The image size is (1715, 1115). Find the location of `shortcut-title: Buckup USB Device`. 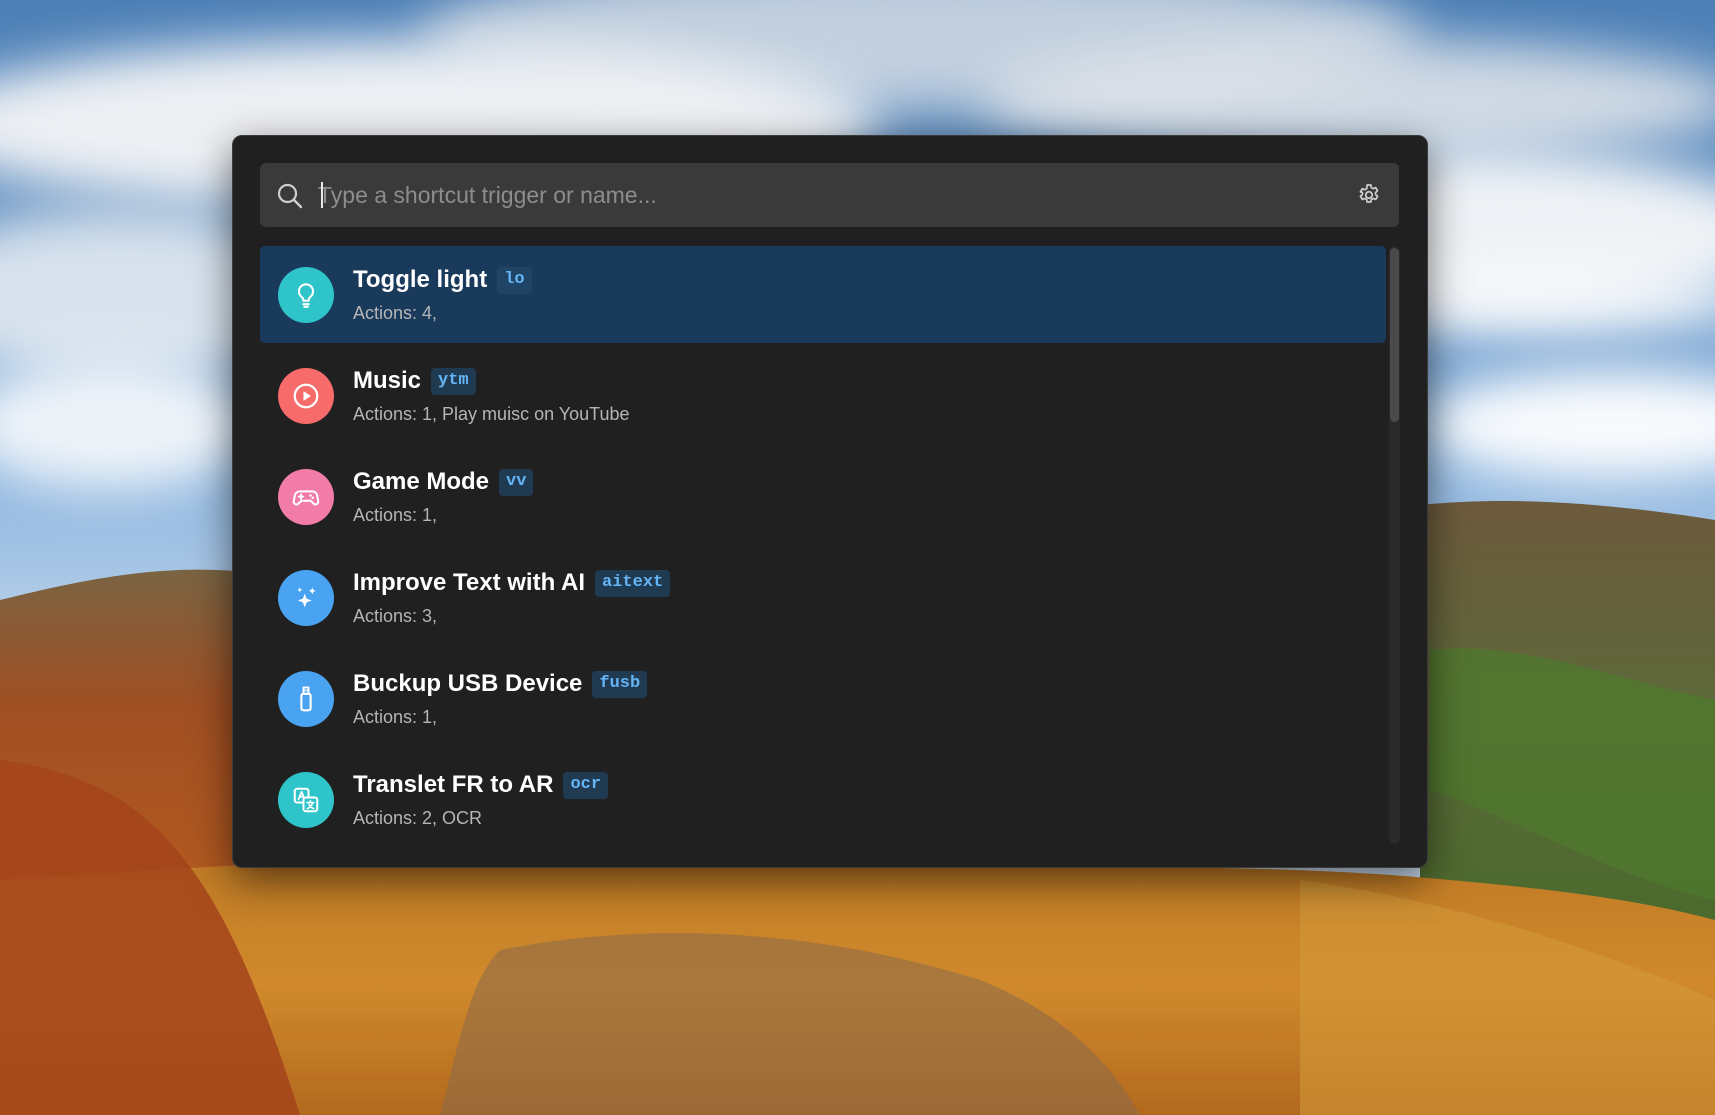

shortcut-title: Buckup USB Device is located at coordinates (468, 683).